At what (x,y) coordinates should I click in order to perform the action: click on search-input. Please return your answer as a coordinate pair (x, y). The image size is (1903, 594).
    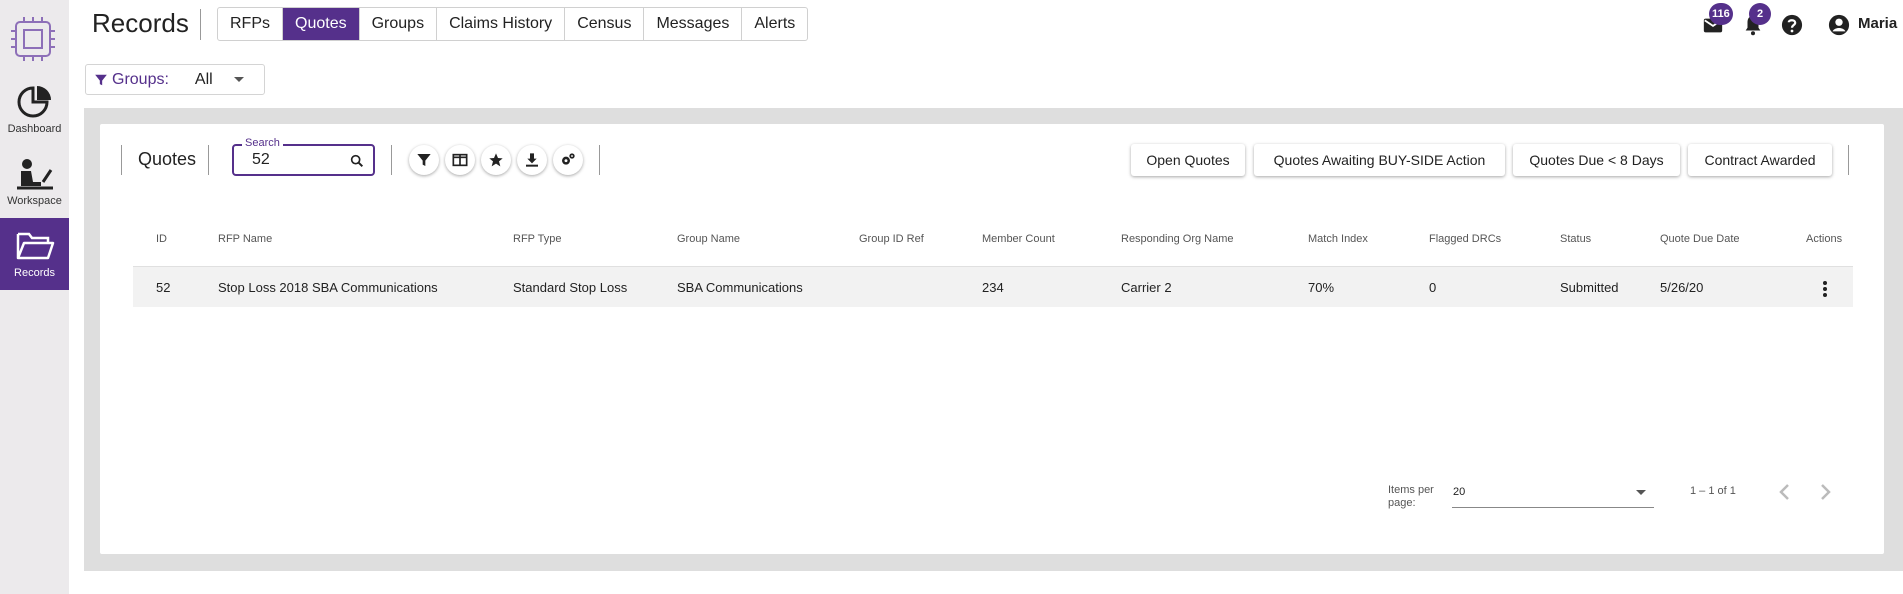
    Looking at the image, I should click on (299, 160).